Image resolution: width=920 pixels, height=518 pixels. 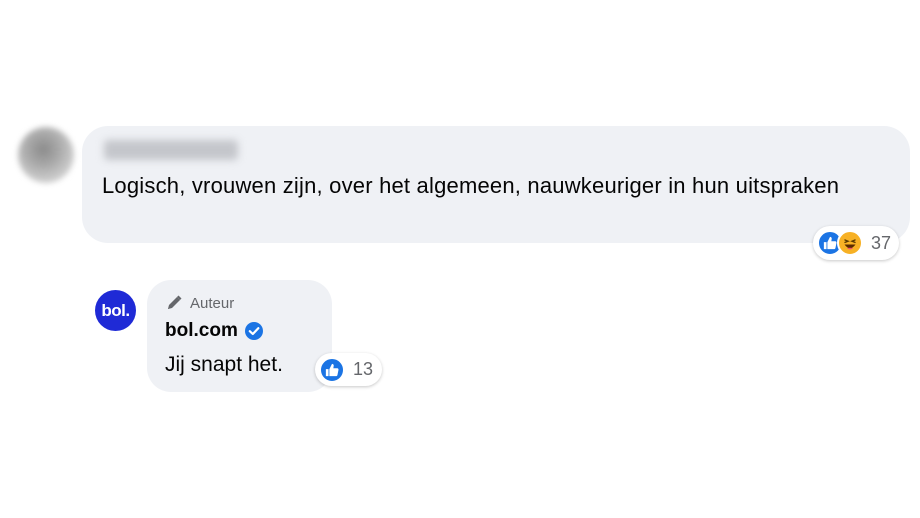 What do you see at coordinates (850, 243) in the screenshot?
I see `haha-icon` at bounding box center [850, 243].